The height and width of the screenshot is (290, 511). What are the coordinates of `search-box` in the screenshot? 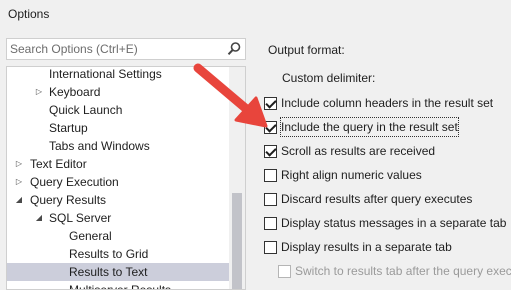 It's located at (126, 49).